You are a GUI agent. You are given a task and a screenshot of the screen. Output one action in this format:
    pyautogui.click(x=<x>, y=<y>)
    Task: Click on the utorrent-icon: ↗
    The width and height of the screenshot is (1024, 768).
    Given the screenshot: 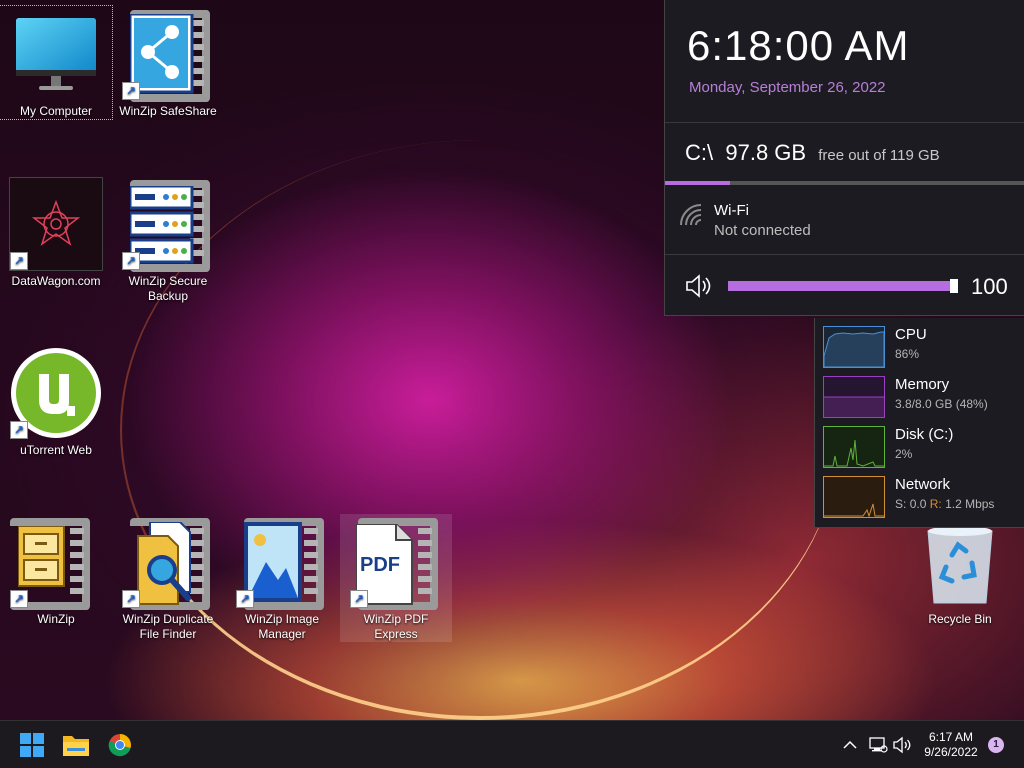 What is the action you would take?
    pyautogui.click(x=56, y=393)
    